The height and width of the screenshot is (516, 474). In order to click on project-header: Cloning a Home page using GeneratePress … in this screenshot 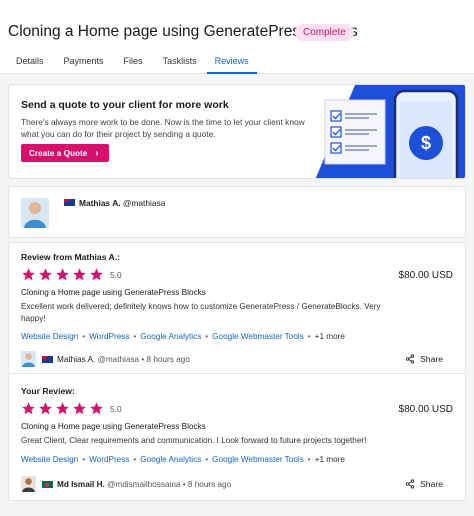, I will do `click(237, 37)`.